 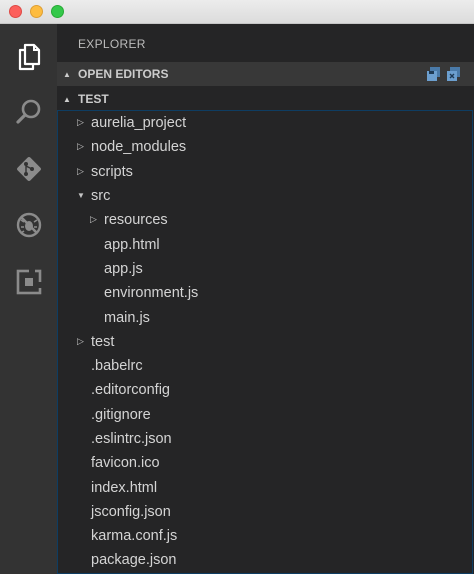 I want to click on open-editors-header: ▲ OPEN EDITORS, so click(x=265, y=74).